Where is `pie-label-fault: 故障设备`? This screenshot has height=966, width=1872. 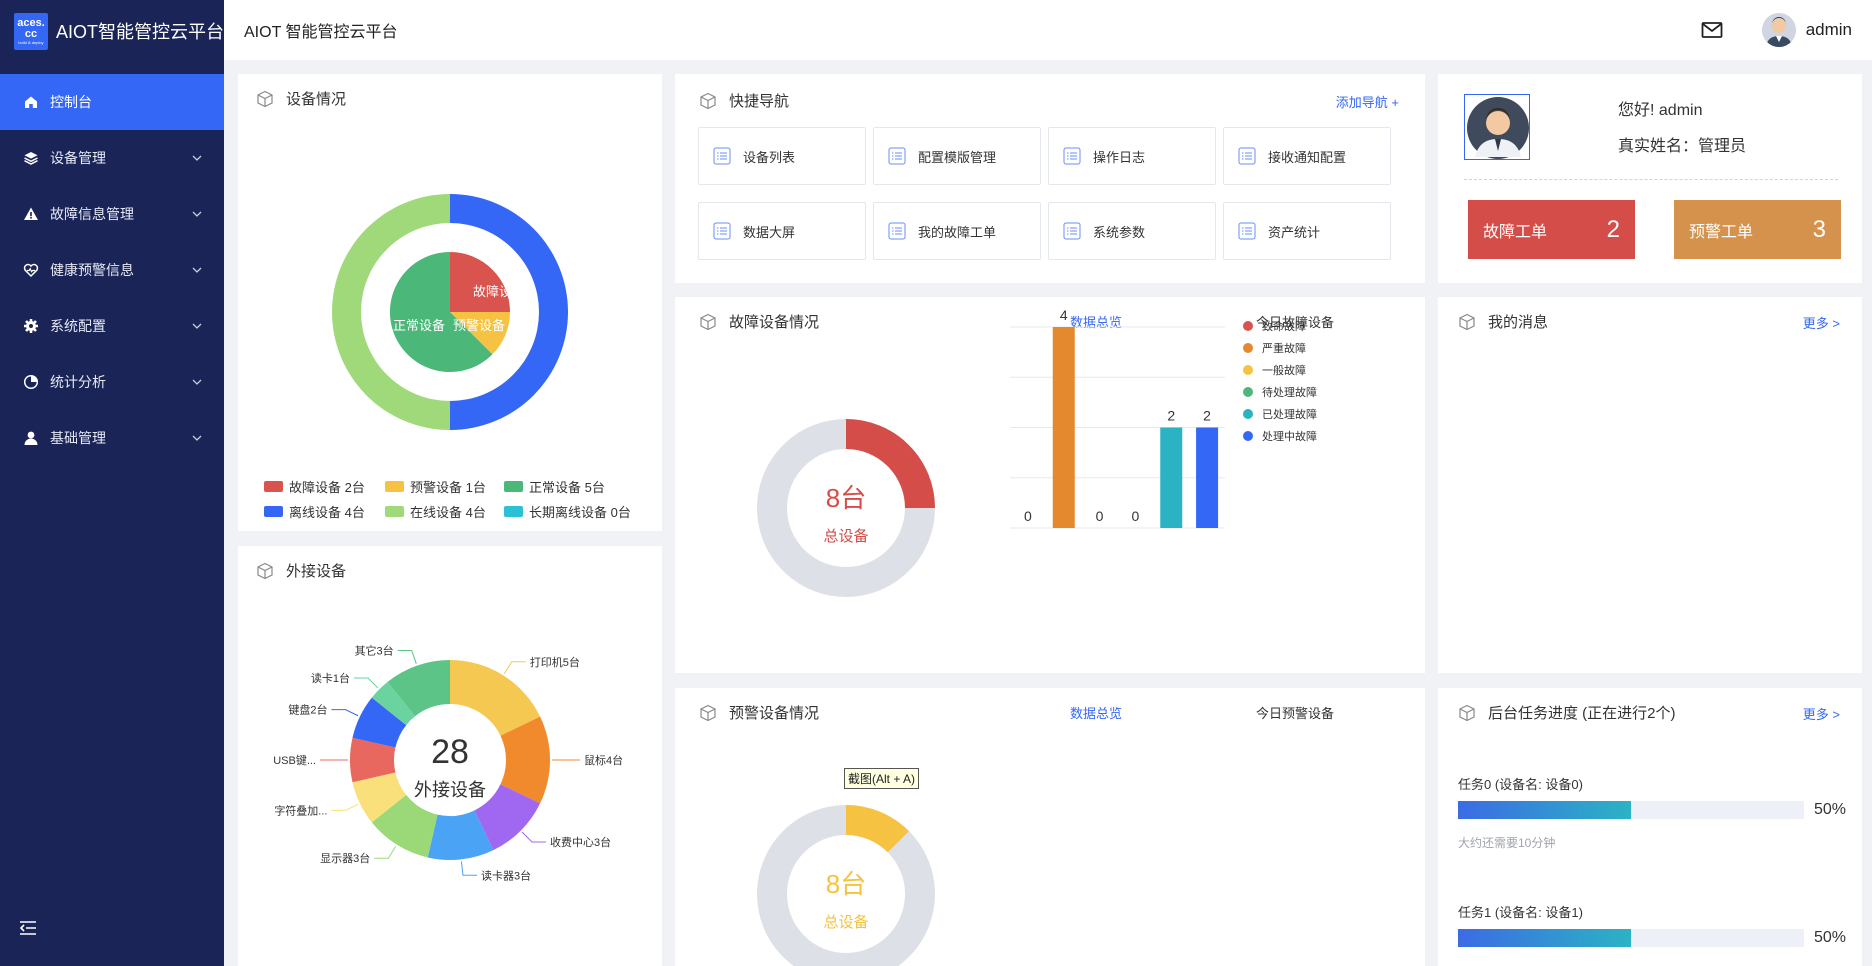
pie-label-fault: 故障设备 is located at coordinates (499, 291).